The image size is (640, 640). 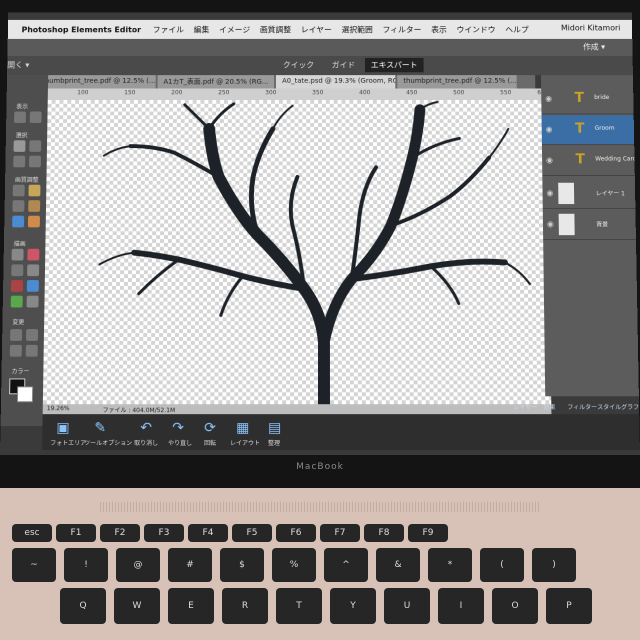 What do you see at coordinates (316, 29) in the screenshot?
I see `menu-layer: レイヤー` at bounding box center [316, 29].